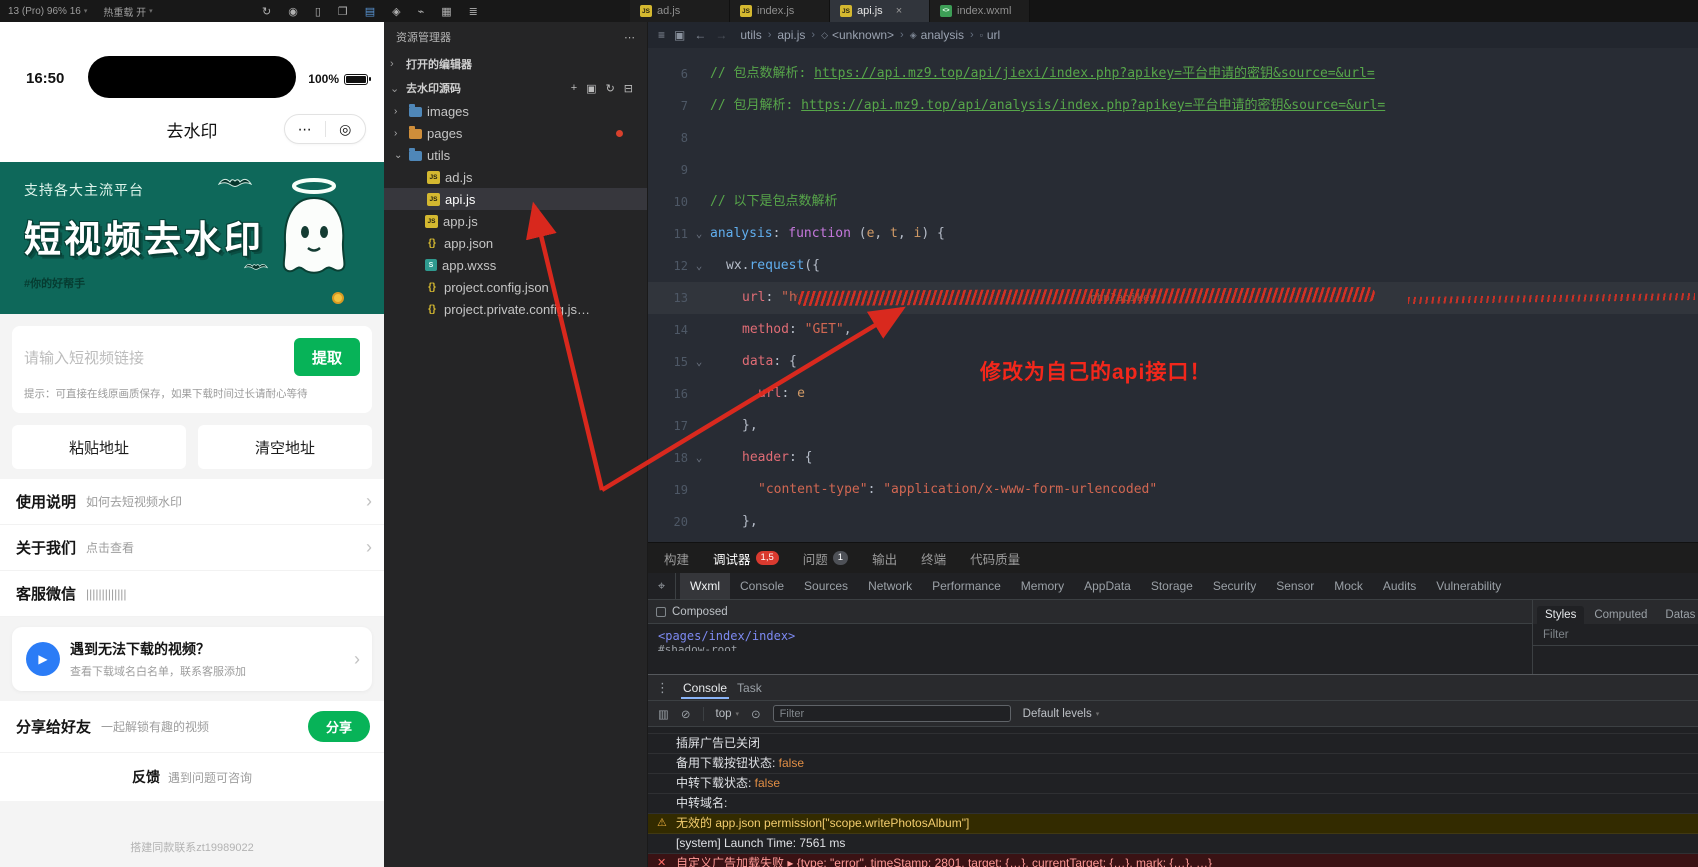 The image size is (1698, 867). What do you see at coordinates (1173, 266) in the screenshot?
I see `code-line-12: 12 ⌄ wx.request({` at bounding box center [1173, 266].